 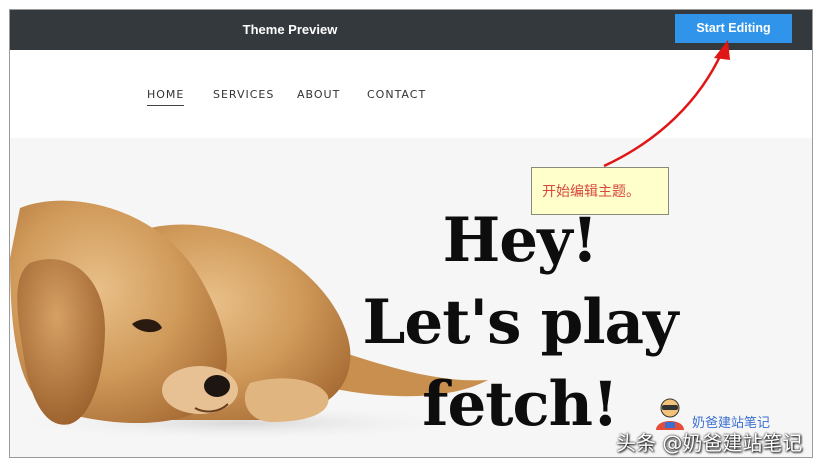 What do you see at coordinates (670, 414) in the screenshot?
I see `watermark-avatar-icon` at bounding box center [670, 414].